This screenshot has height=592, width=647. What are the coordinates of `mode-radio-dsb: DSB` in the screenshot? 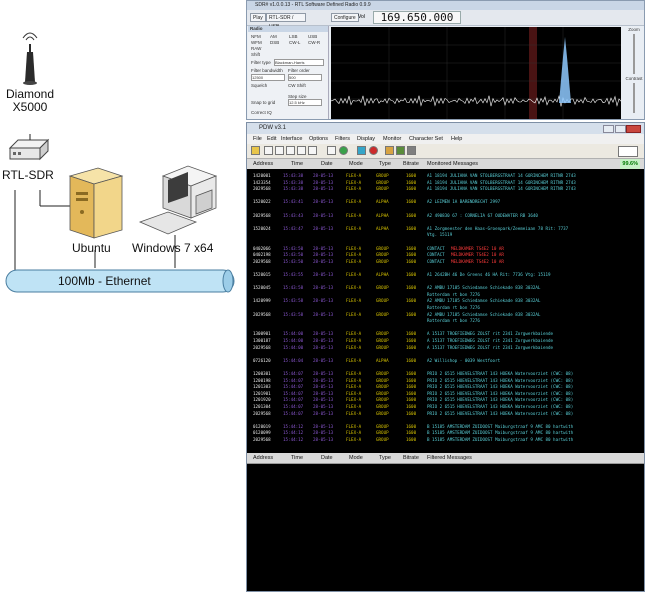 It's located at (274, 42).